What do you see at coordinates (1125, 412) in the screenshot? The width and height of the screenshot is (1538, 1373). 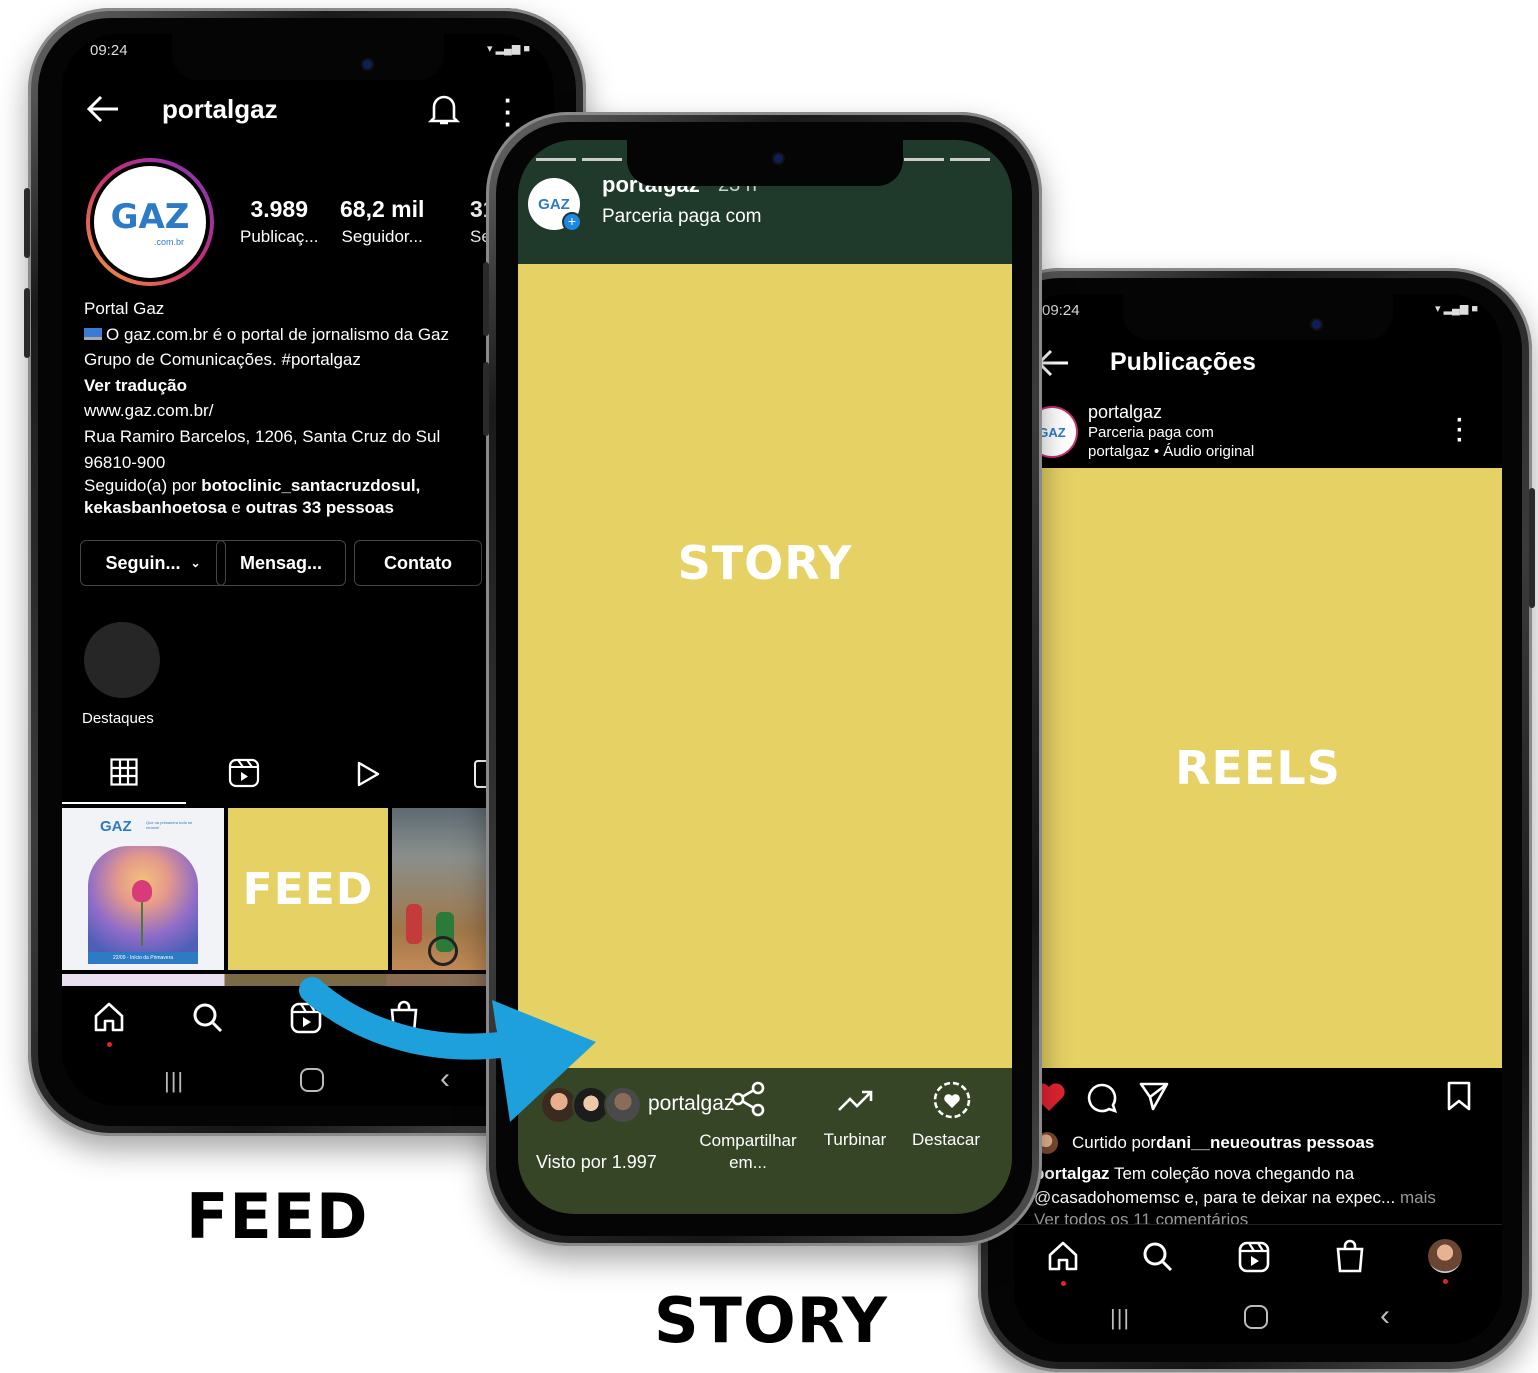 I see `post-username: portalgaz` at bounding box center [1125, 412].